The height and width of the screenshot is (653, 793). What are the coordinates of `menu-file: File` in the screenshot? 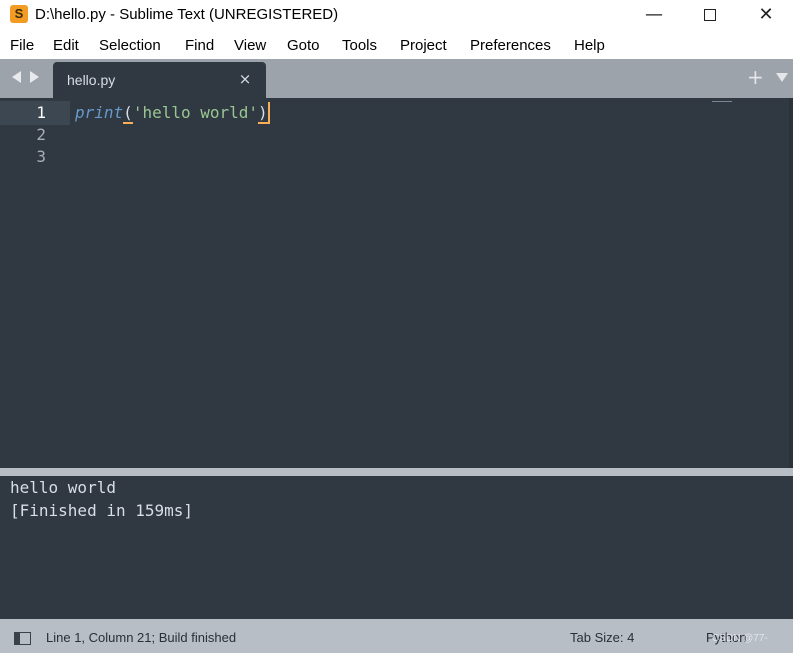 It's located at (22, 46).